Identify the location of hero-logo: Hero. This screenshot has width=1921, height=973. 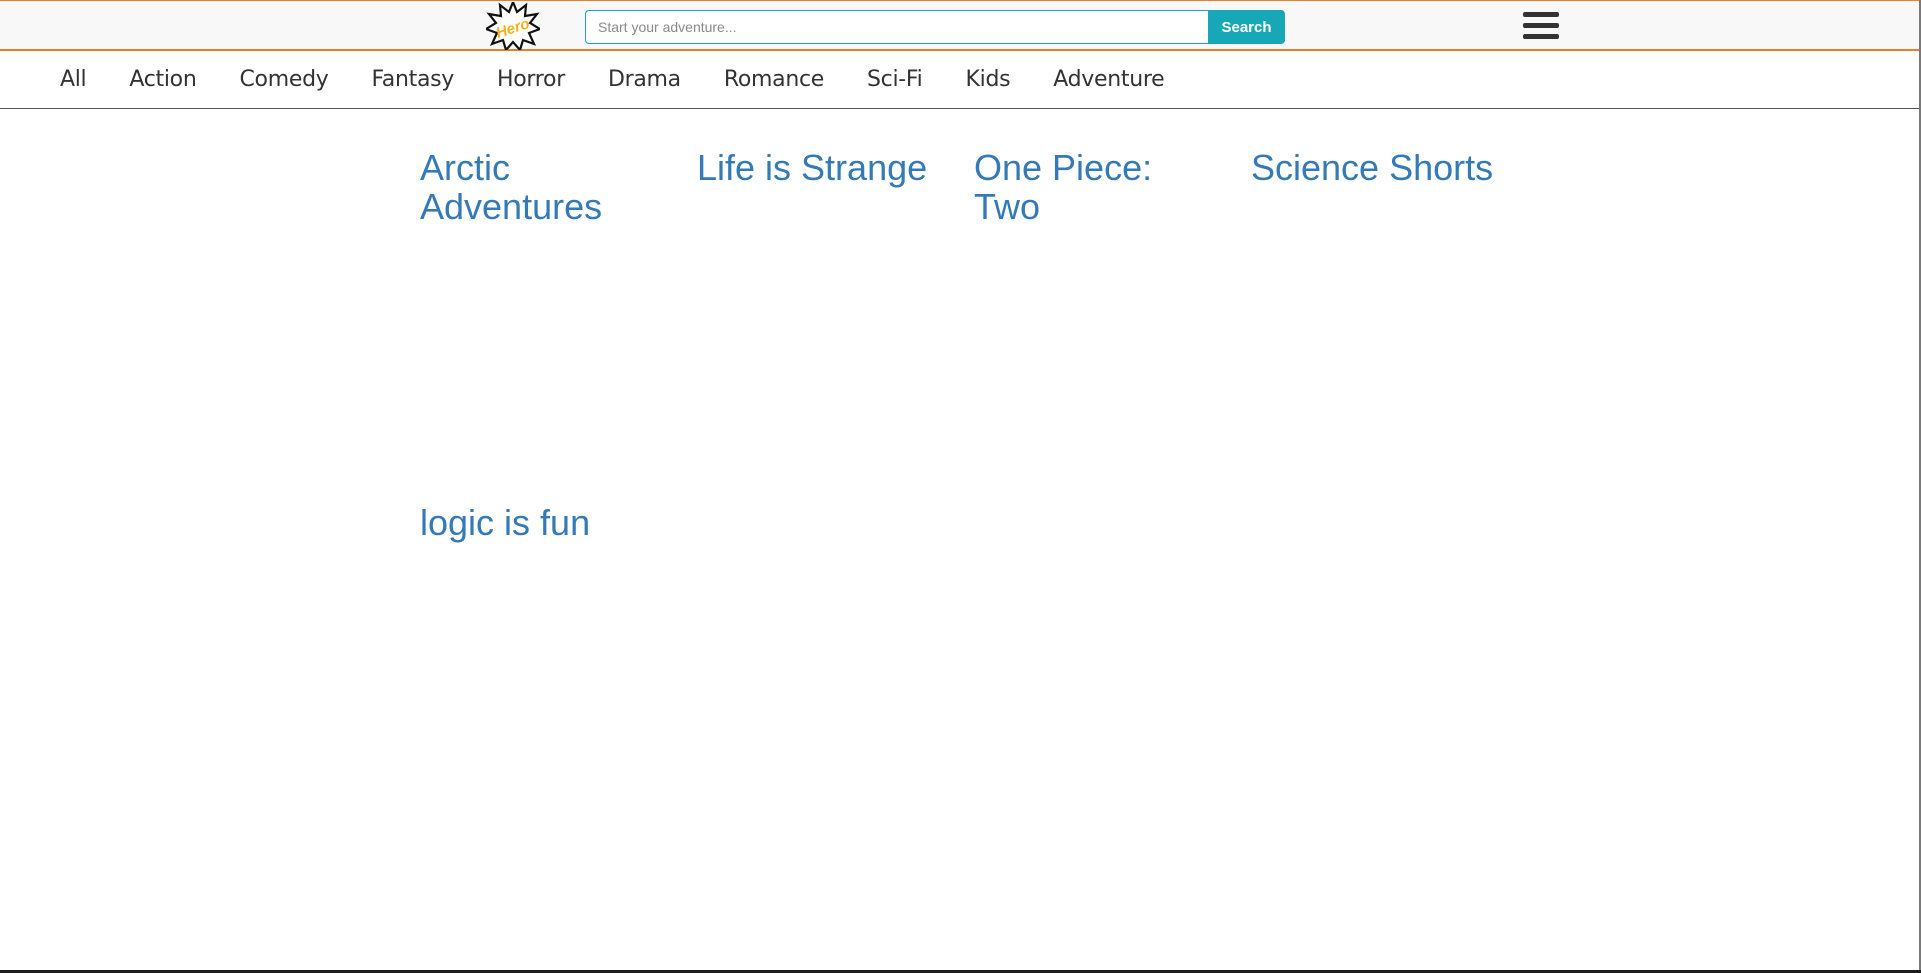
(513, 26).